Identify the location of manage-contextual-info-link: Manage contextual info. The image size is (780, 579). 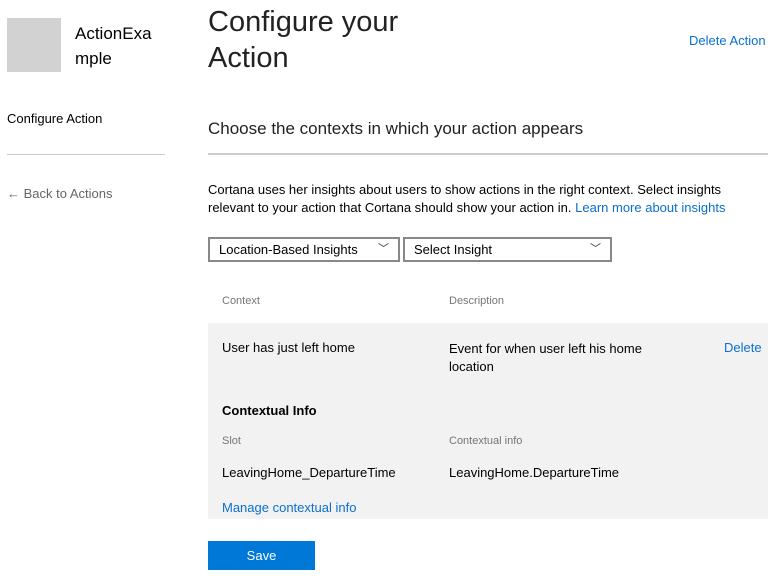
(289, 507).